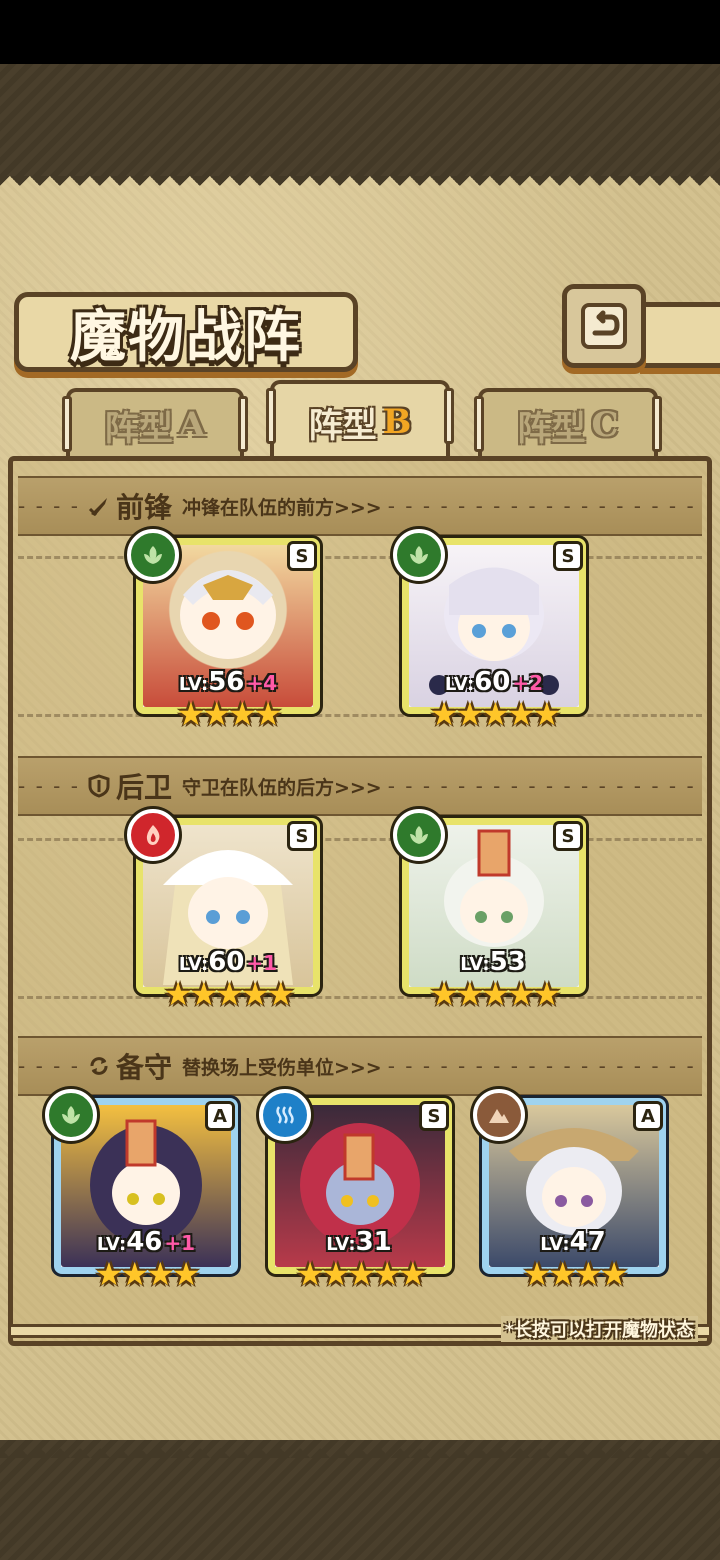  I want to click on monster-card-front-1: S LV:56 +4 ★★★★, so click(223, 631).